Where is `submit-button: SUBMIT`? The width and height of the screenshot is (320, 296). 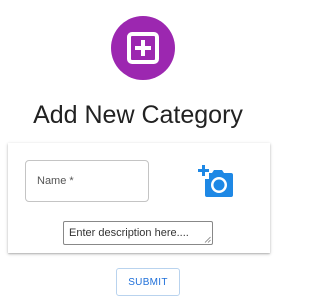
submit-button: SUBMIT is located at coordinates (148, 282).